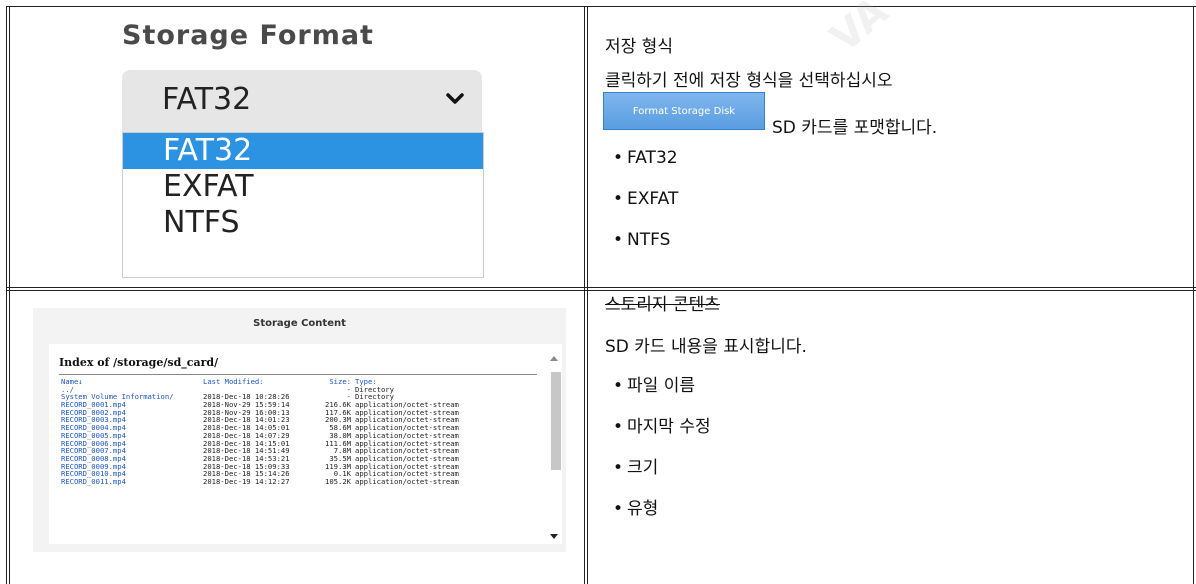 This screenshot has width=1196, height=584. What do you see at coordinates (653, 199) in the screenshot?
I see `format-bullet-label: EXFAT` at bounding box center [653, 199].